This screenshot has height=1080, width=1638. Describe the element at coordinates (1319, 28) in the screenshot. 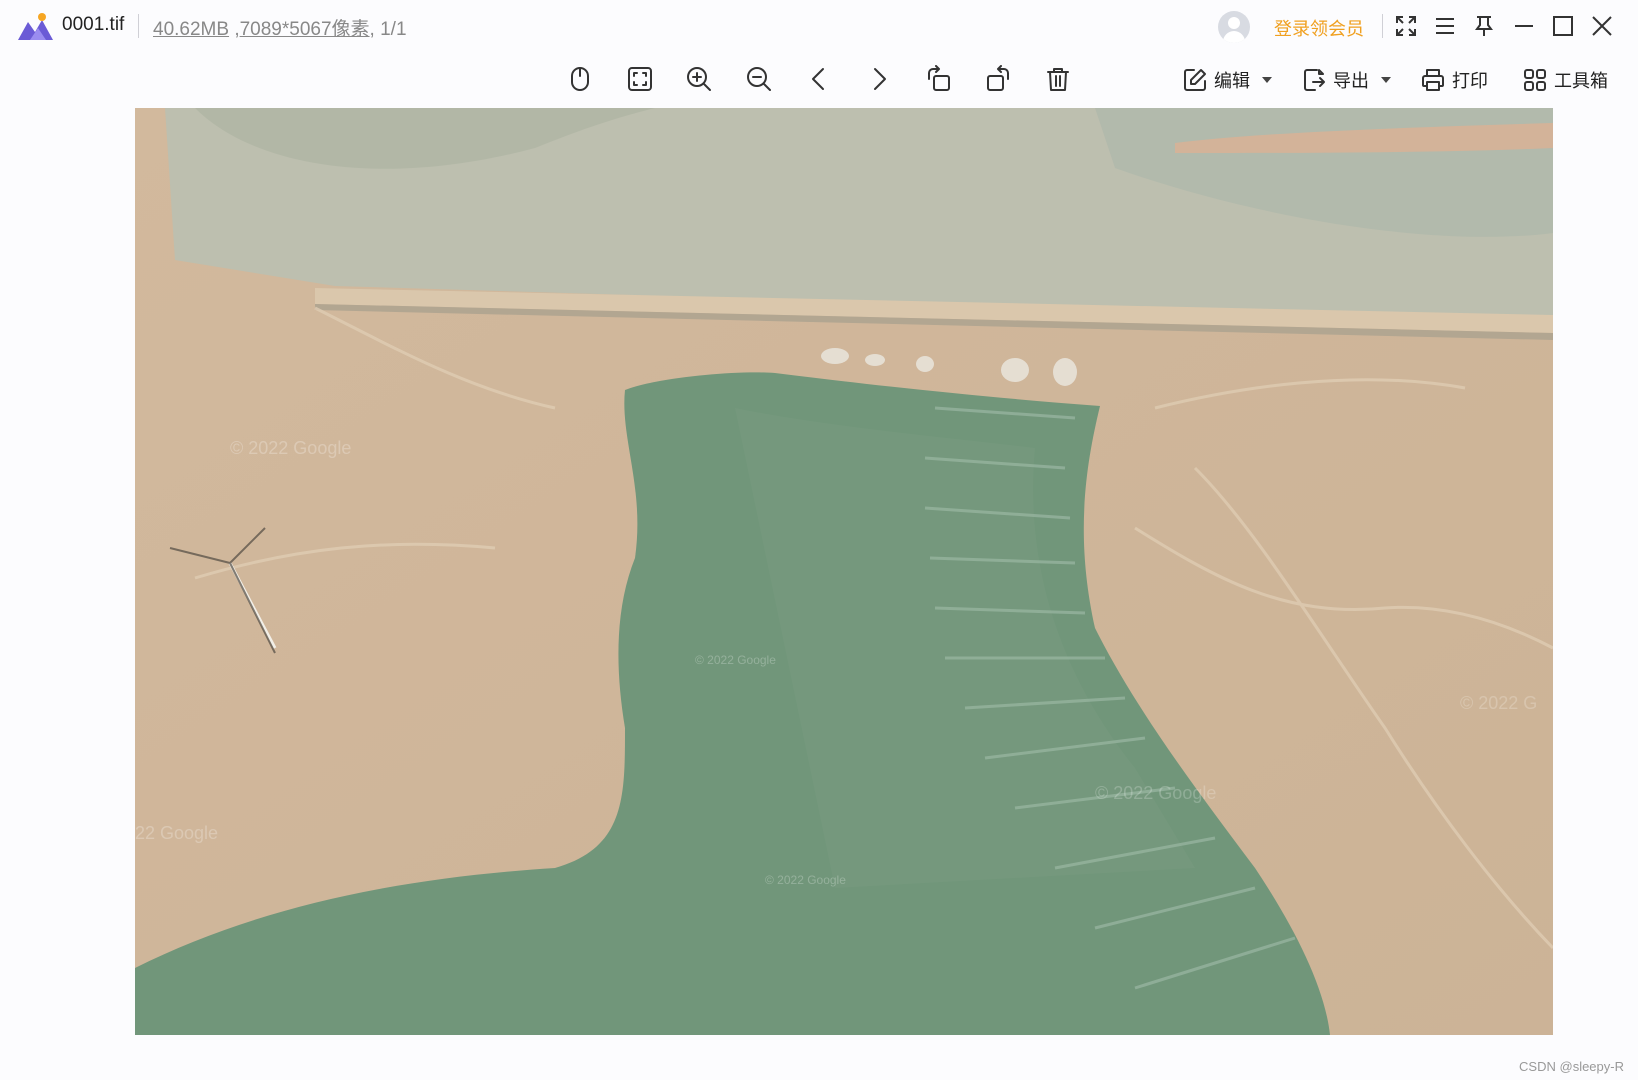

I see `vip-login-link: 登录领会员` at that location.